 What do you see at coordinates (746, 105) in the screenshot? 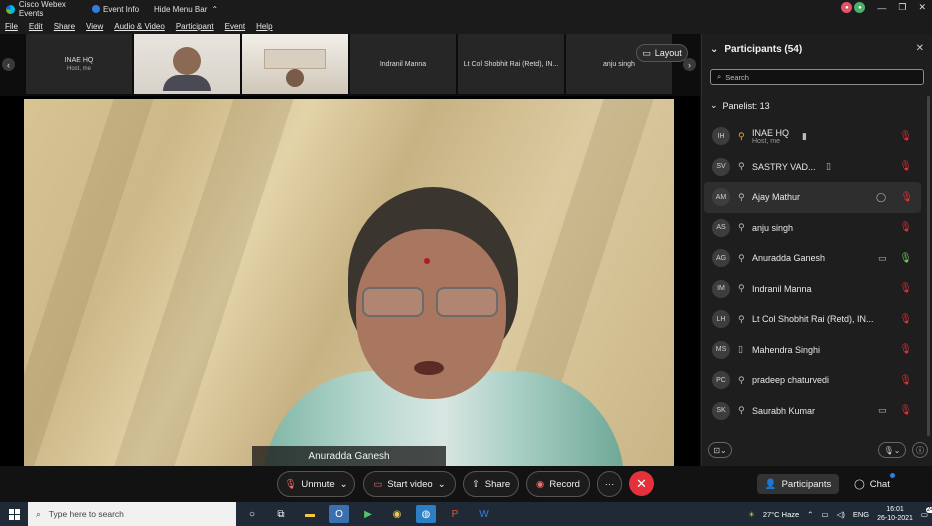
I see `section-label: Panelist: 13` at bounding box center [746, 105].